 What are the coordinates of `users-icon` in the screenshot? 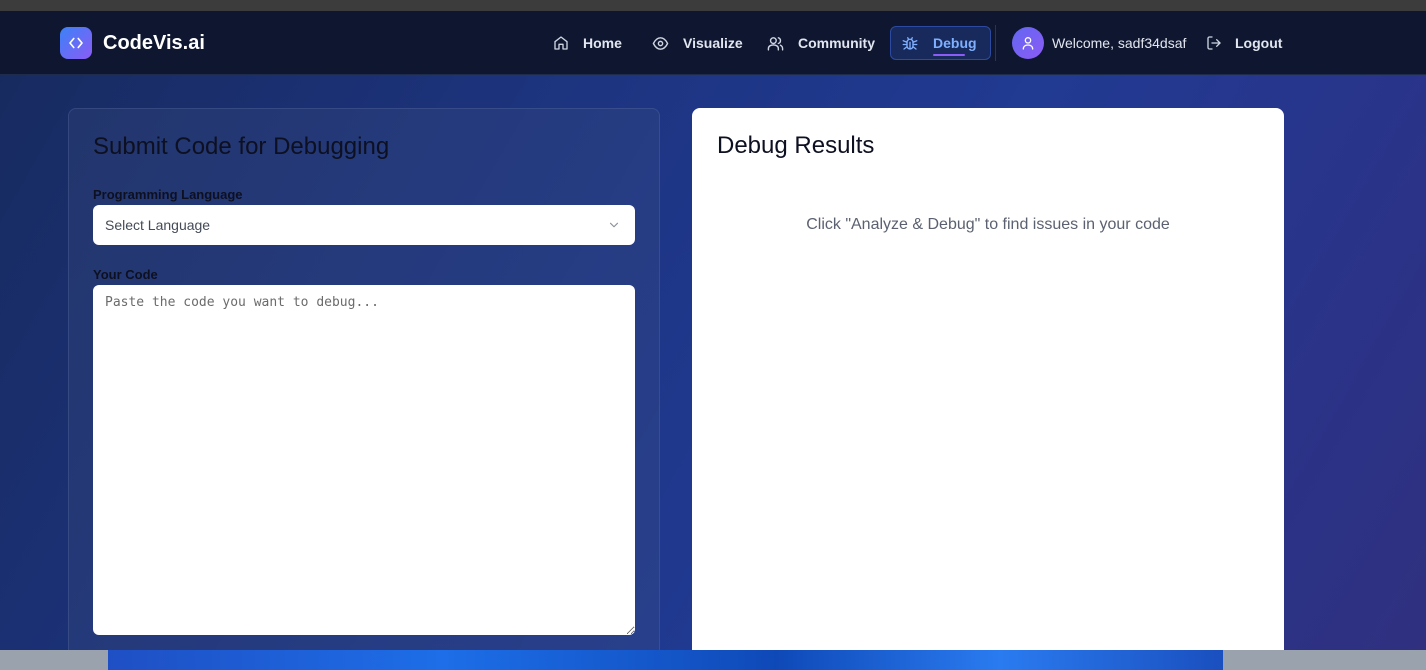 It's located at (775, 43).